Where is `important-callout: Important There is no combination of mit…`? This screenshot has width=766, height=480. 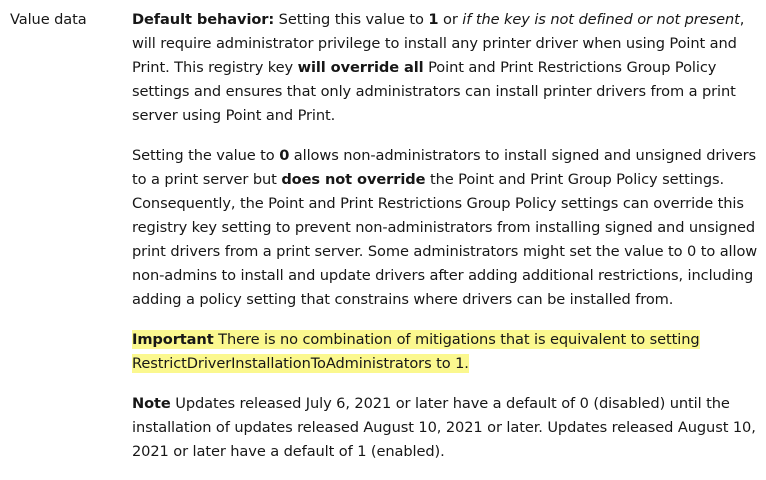
important-callout: Important There is no combination of mit… is located at coordinates (447, 352).